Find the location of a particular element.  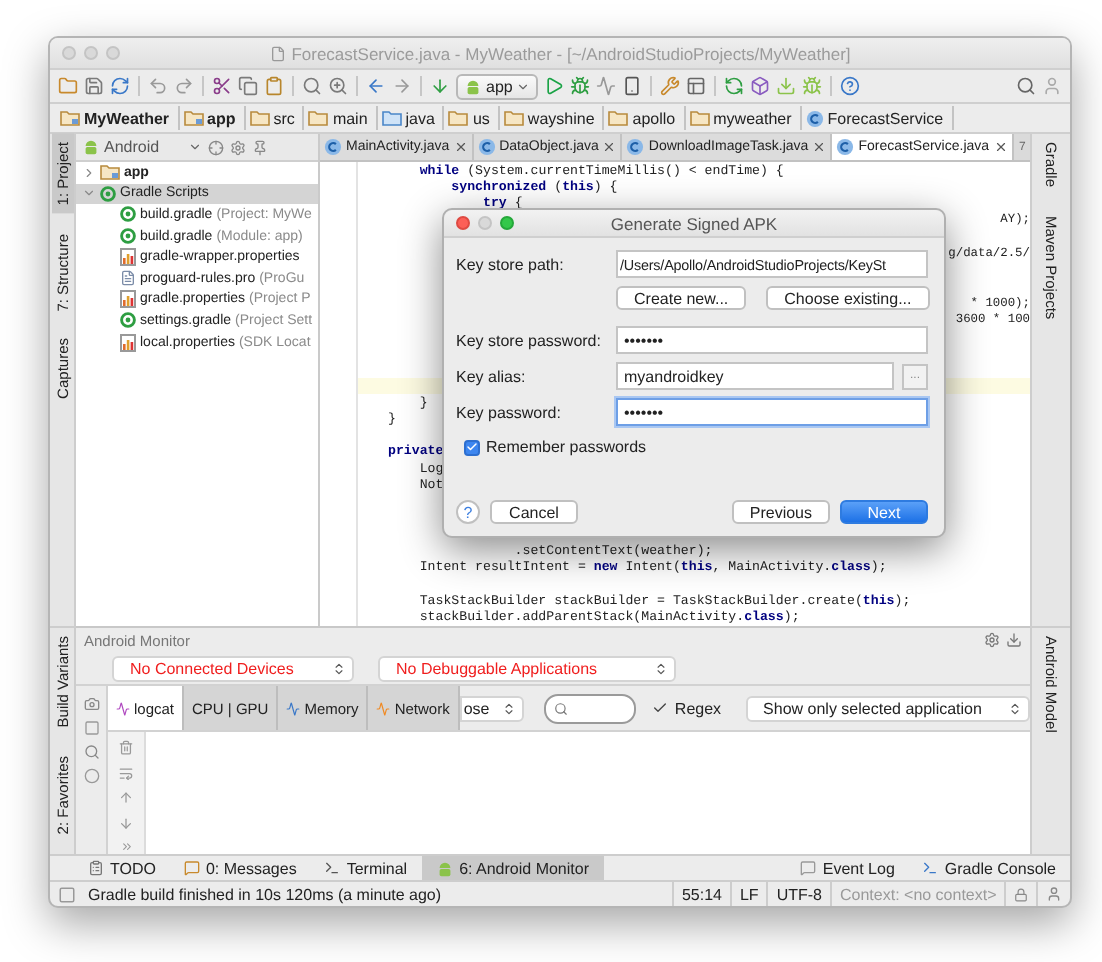

clipboard-icon is located at coordinates (96, 868).